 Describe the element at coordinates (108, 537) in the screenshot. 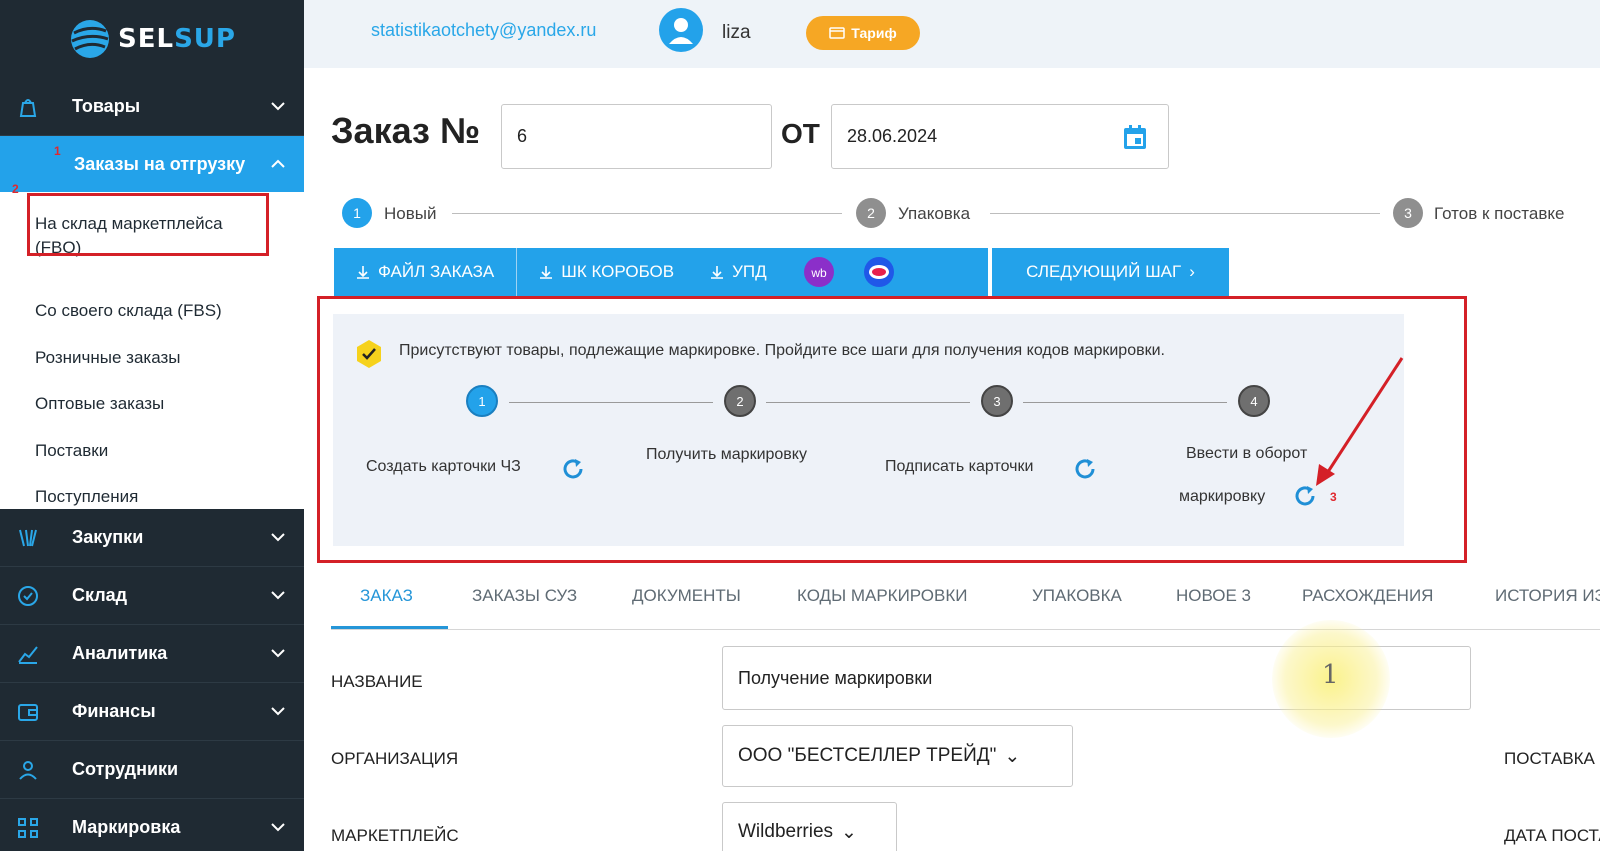

I see `sidebar-item-label: Закупки` at that location.